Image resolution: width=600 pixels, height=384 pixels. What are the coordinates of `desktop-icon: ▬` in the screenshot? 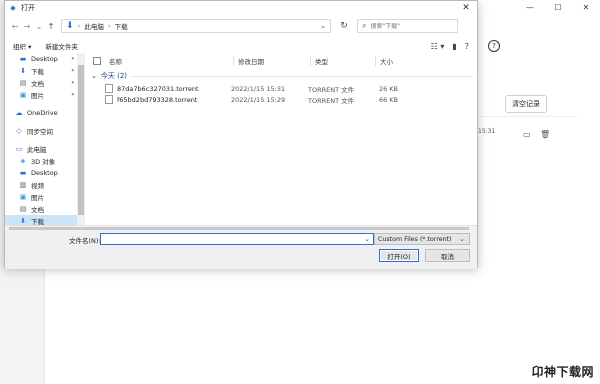 It's located at (23, 59).